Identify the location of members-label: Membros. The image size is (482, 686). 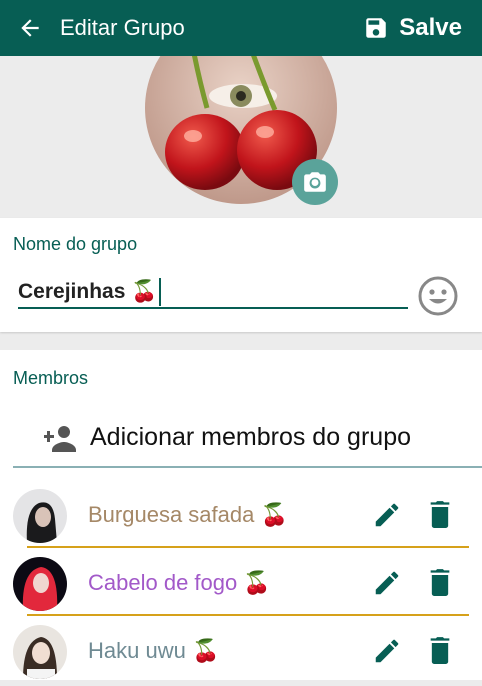
(51, 378).